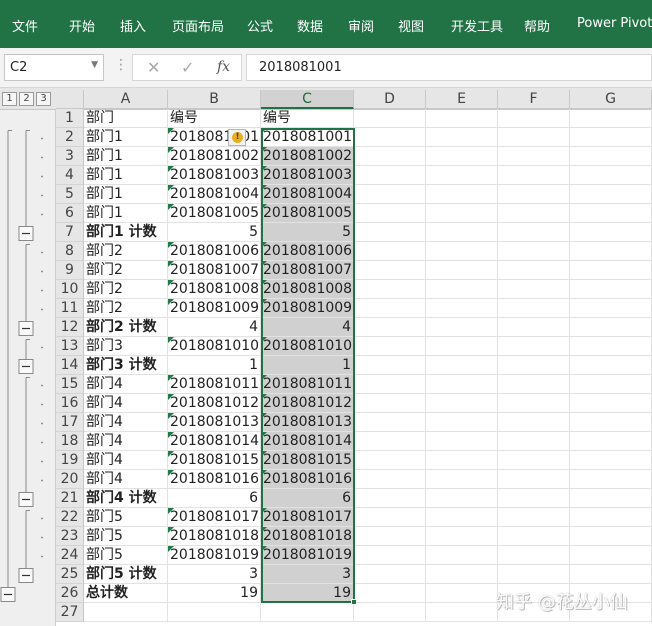 This screenshot has height=626, width=652. What do you see at coordinates (307, 517) in the screenshot?
I see `cell-c22: 2018081017` at bounding box center [307, 517].